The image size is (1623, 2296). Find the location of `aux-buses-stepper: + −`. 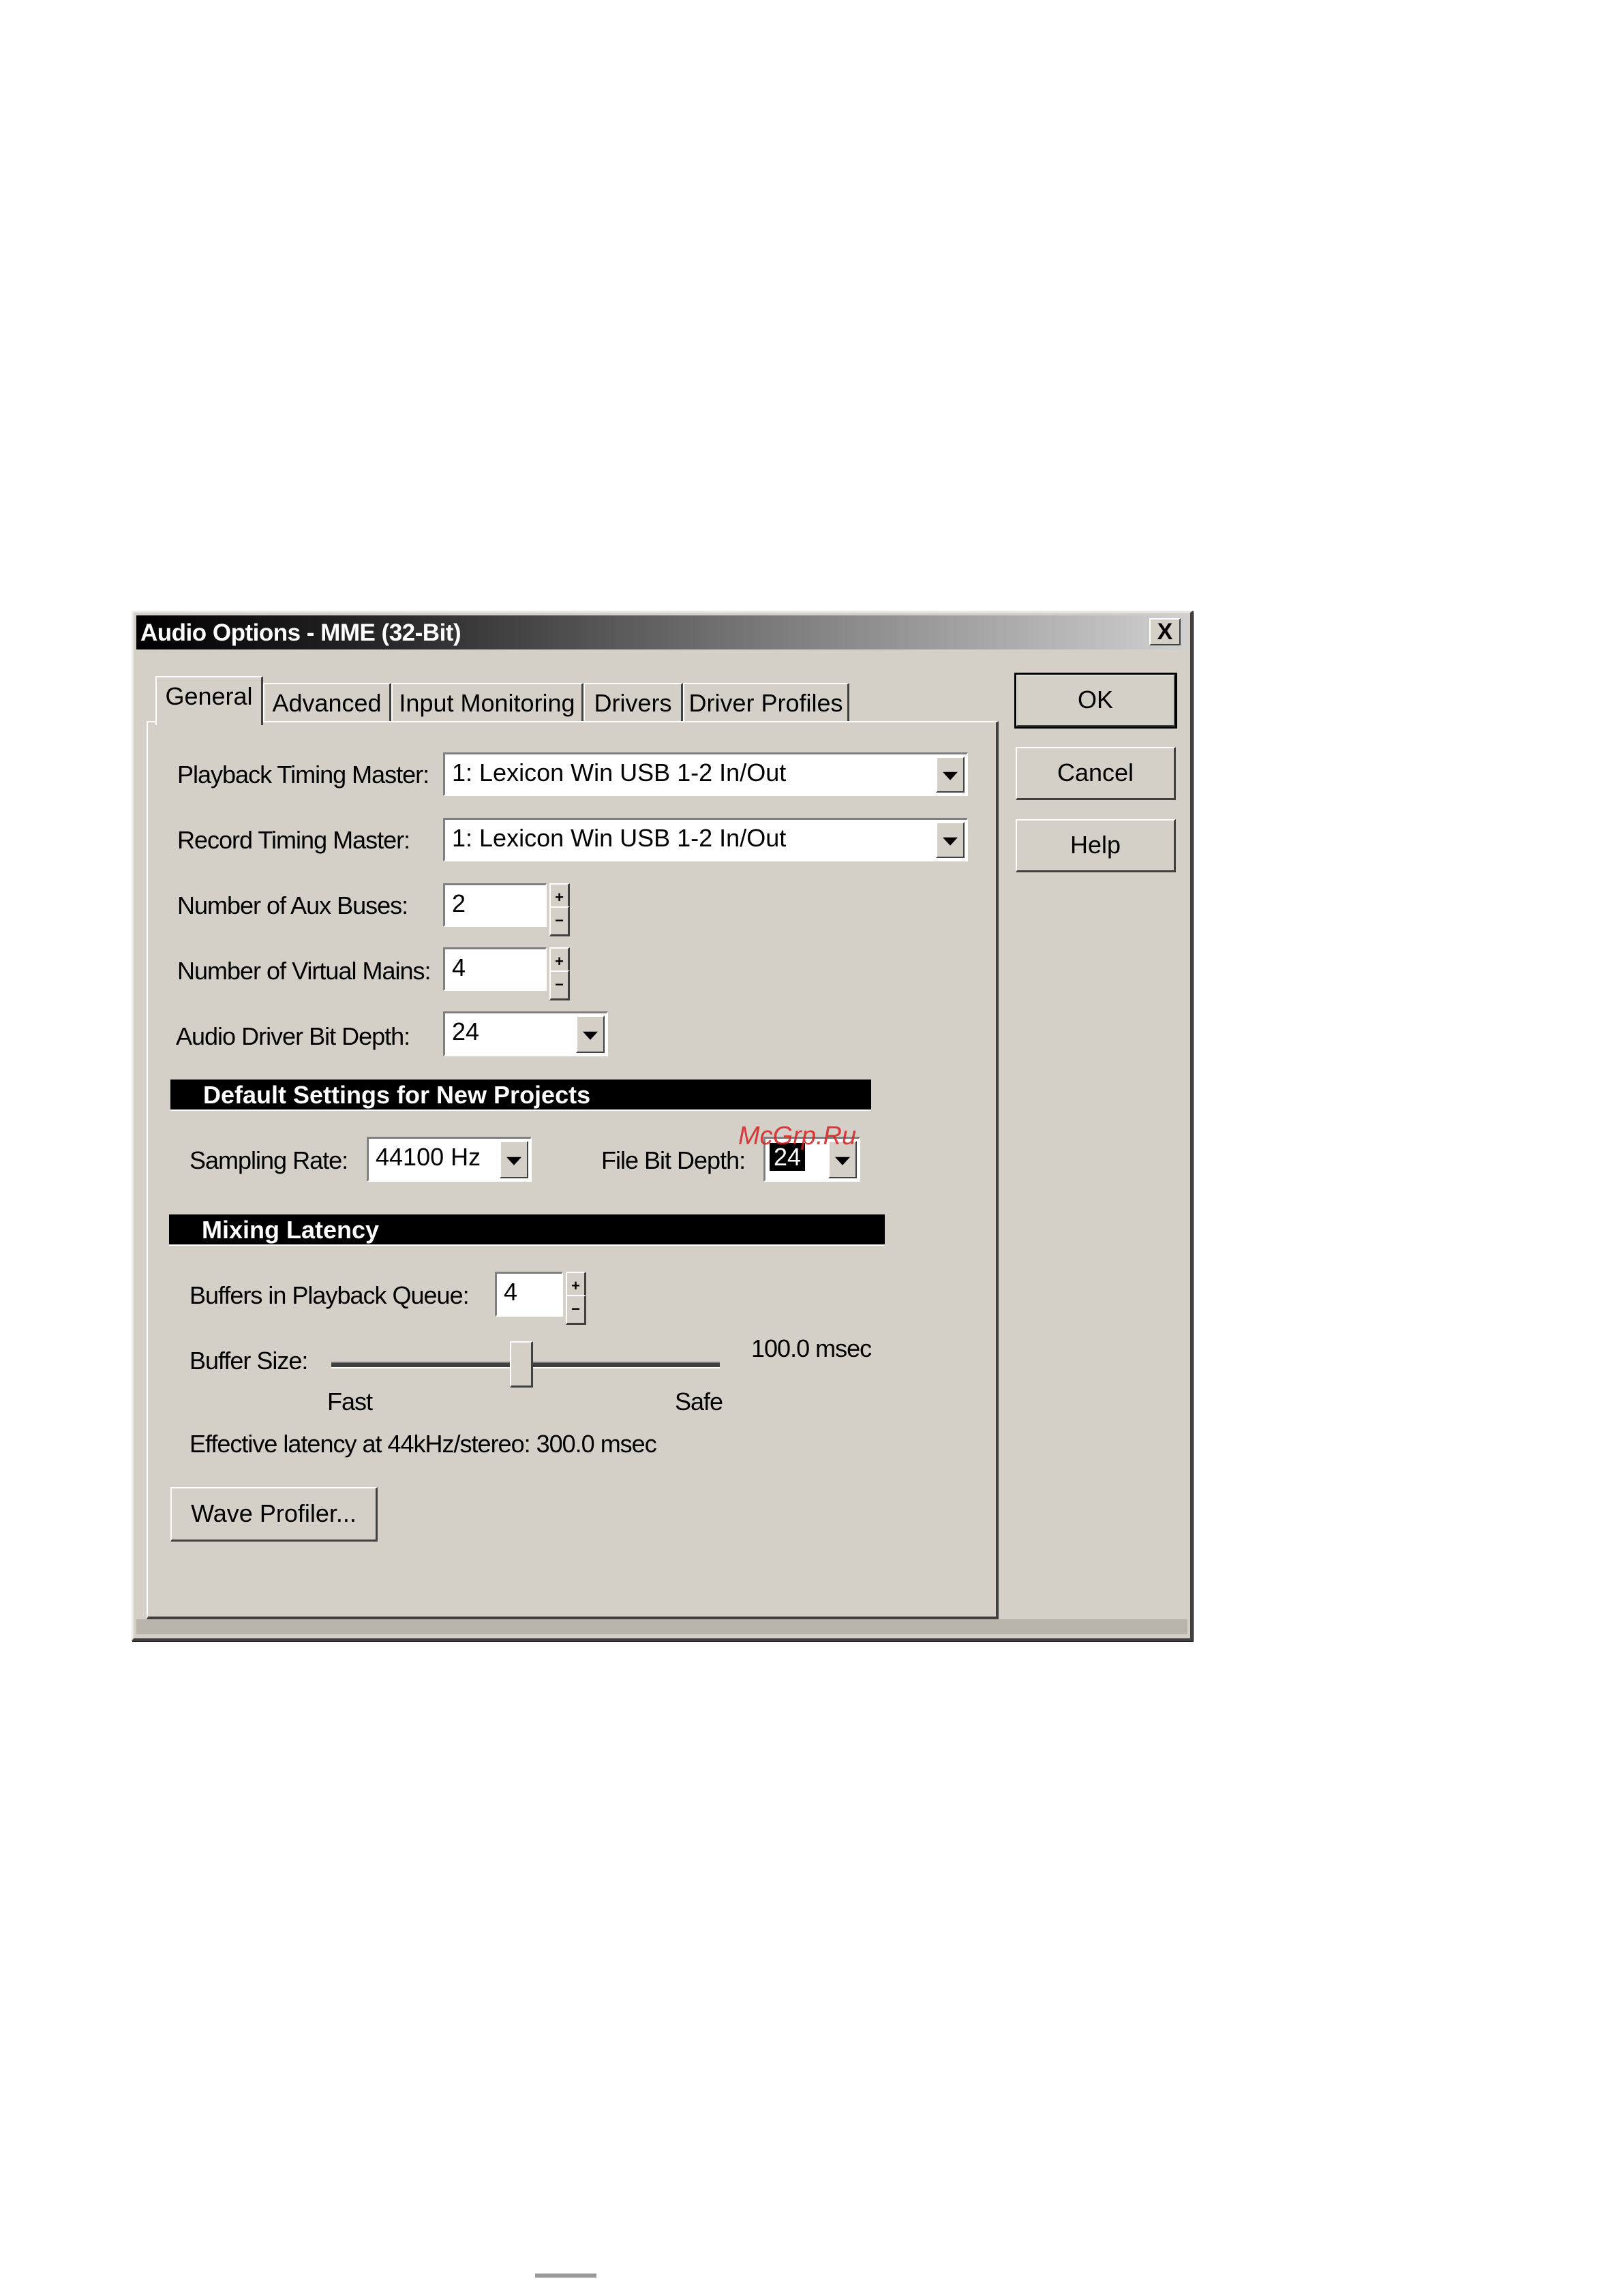

aux-buses-stepper: + − is located at coordinates (559, 913).